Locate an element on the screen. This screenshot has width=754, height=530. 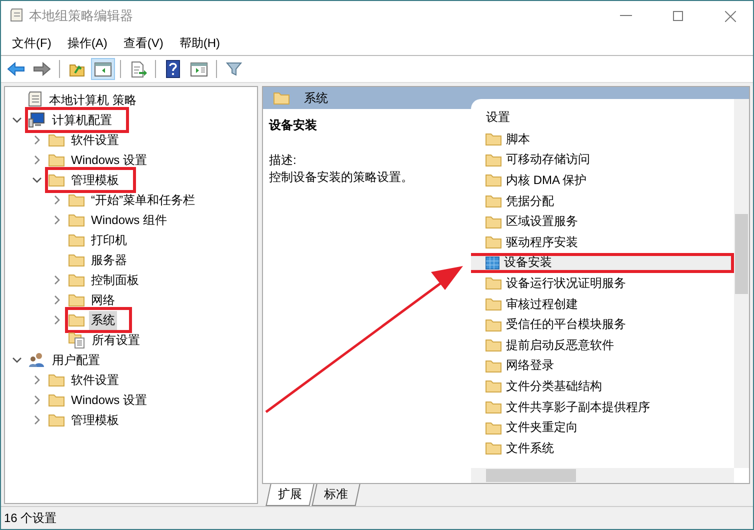
status-text: 16 个设置 is located at coordinates (30, 518).